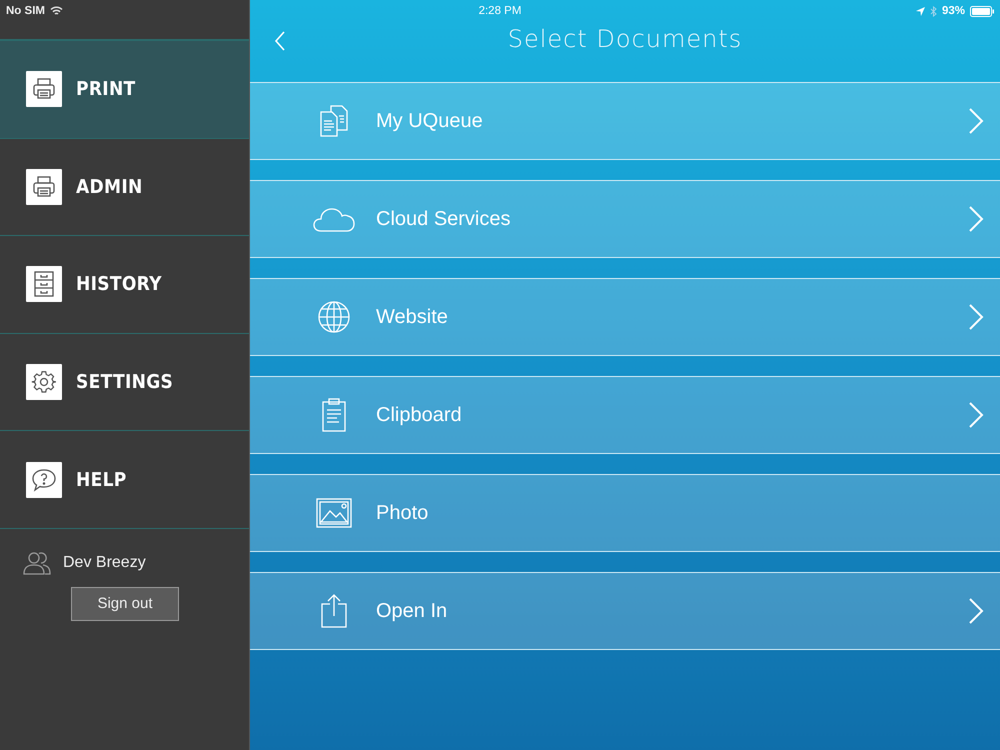 The image size is (1000, 750). I want to click on sidebar-menu-item: SETTINGS, so click(124, 383).